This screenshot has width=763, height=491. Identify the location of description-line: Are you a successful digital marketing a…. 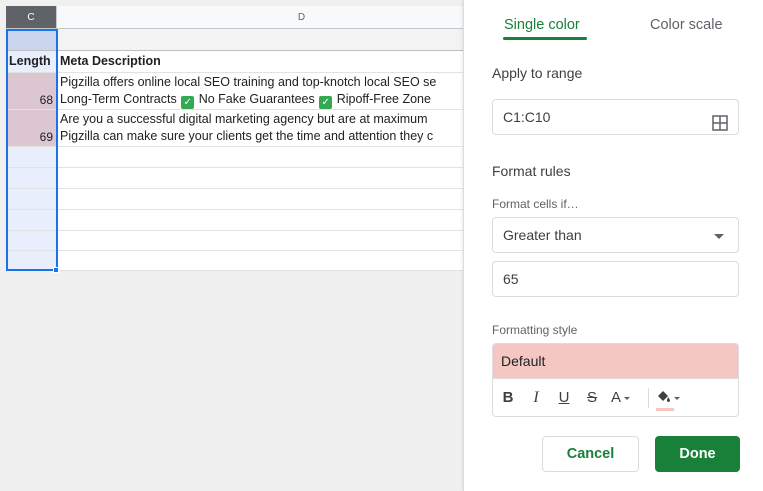
(244, 119).